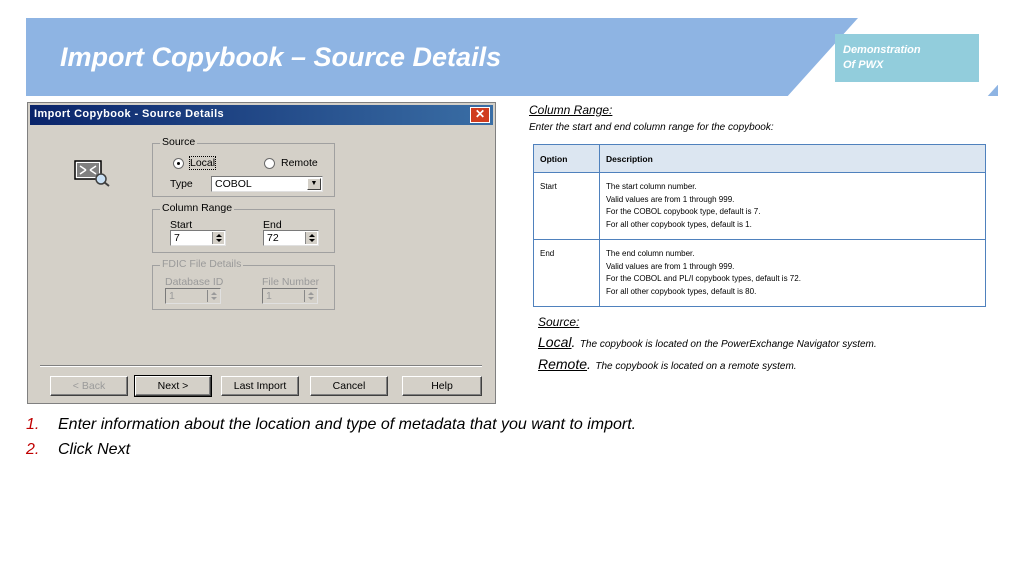 This screenshot has width=1024, height=576. Describe the element at coordinates (566, 273) in the screenshot. I see `option-cell: End` at that location.